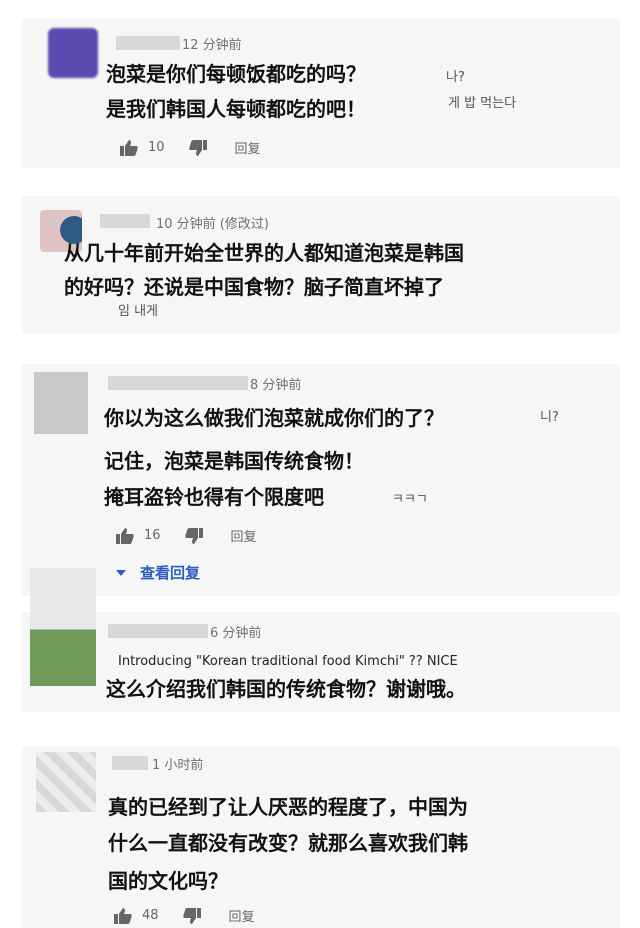 This screenshot has width=640, height=928. What do you see at coordinates (482, 103) in the screenshot?
I see `korean-overlay: 게 밥 먹는다` at bounding box center [482, 103].